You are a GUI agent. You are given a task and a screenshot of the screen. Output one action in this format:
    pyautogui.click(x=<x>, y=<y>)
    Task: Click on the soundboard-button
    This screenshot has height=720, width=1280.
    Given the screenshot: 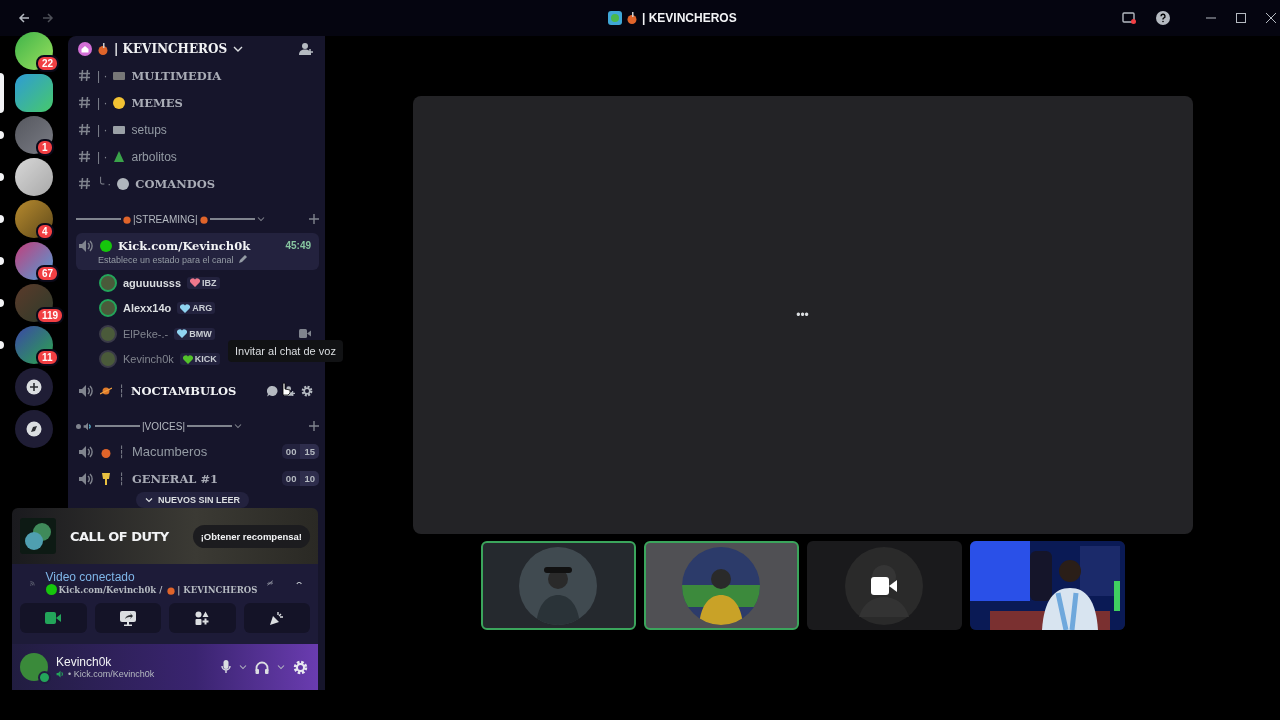 What is the action you would take?
    pyautogui.click(x=276, y=618)
    